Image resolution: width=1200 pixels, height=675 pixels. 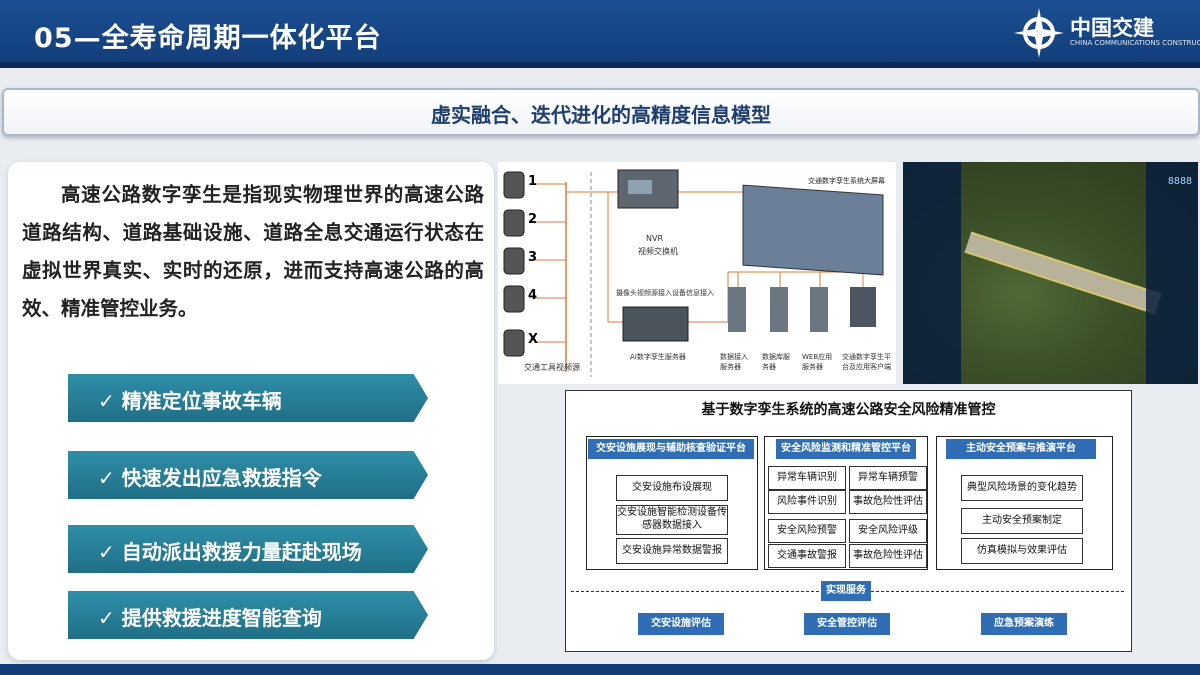 What do you see at coordinates (1022, 488) in the screenshot?
I see `diagram-cell: 典型风险场景的变化趋势` at bounding box center [1022, 488].